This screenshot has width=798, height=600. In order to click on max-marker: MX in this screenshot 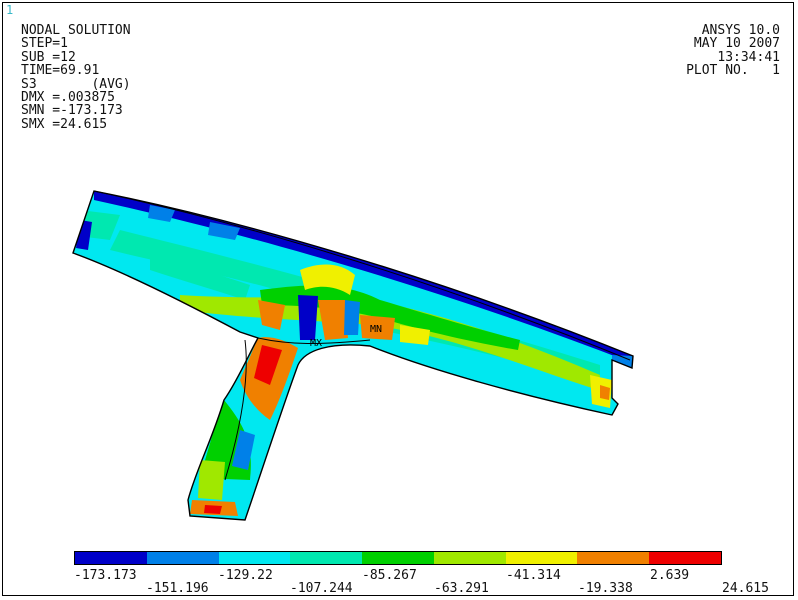, I will do `click(316, 343)`.